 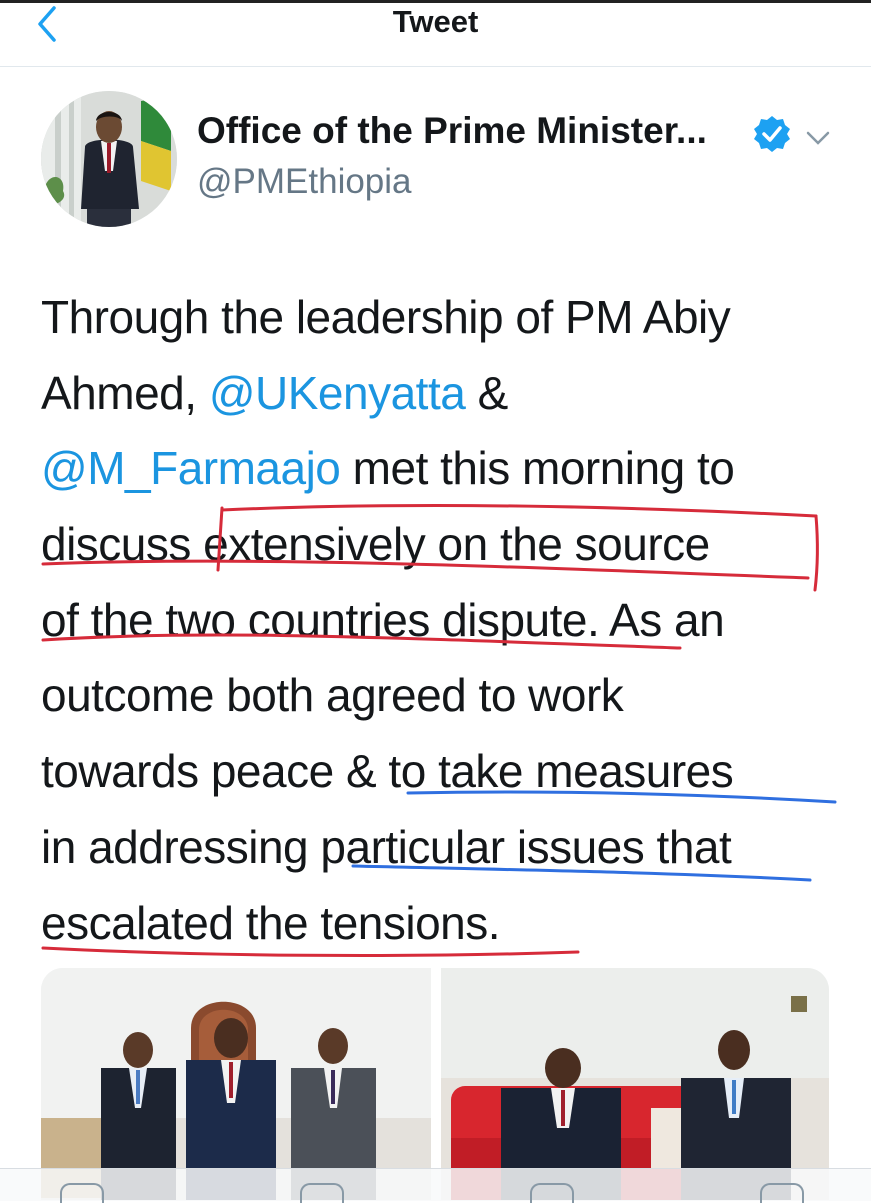 I want to click on retweet-icon, so click(x=322, y=1193).